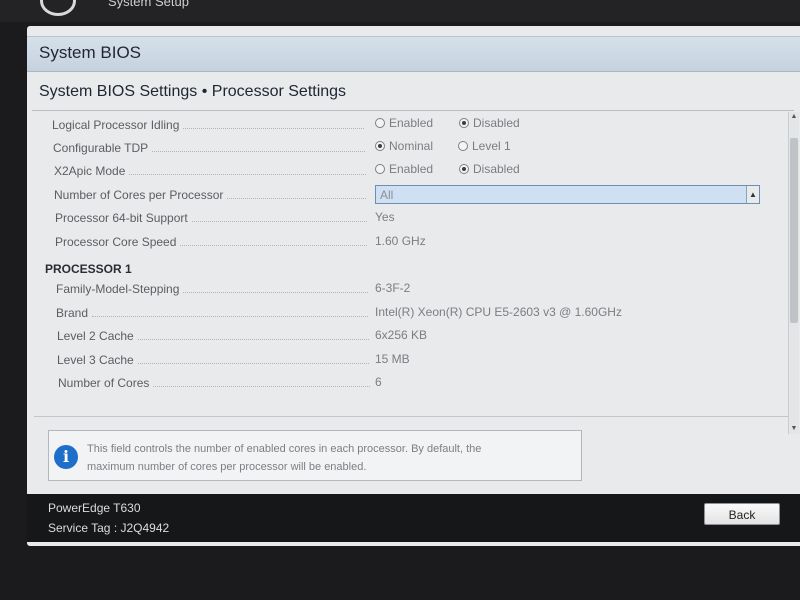 The image size is (800, 600). Describe the element at coordinates (794, 429) in the screenshot. I see `scroll-down-icon: ▼` at that location.